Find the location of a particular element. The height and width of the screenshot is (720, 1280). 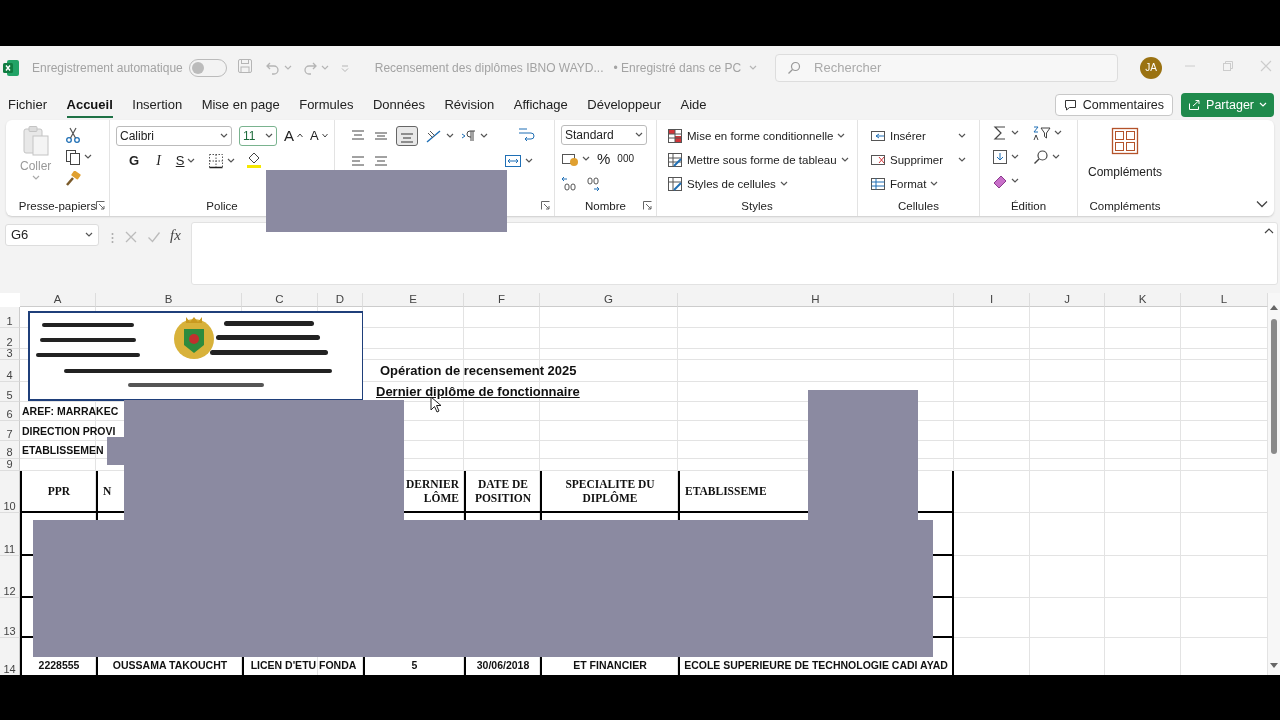

column-header: B is located at coordinates (169, 299).